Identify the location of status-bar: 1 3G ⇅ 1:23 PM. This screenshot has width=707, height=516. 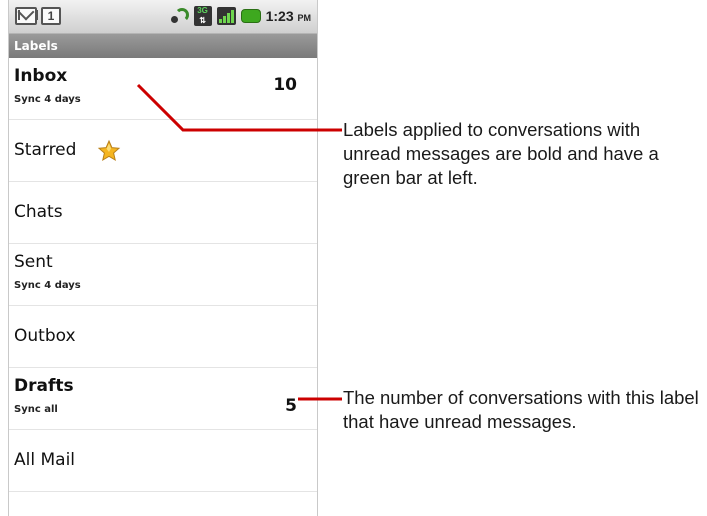
(163, 17).